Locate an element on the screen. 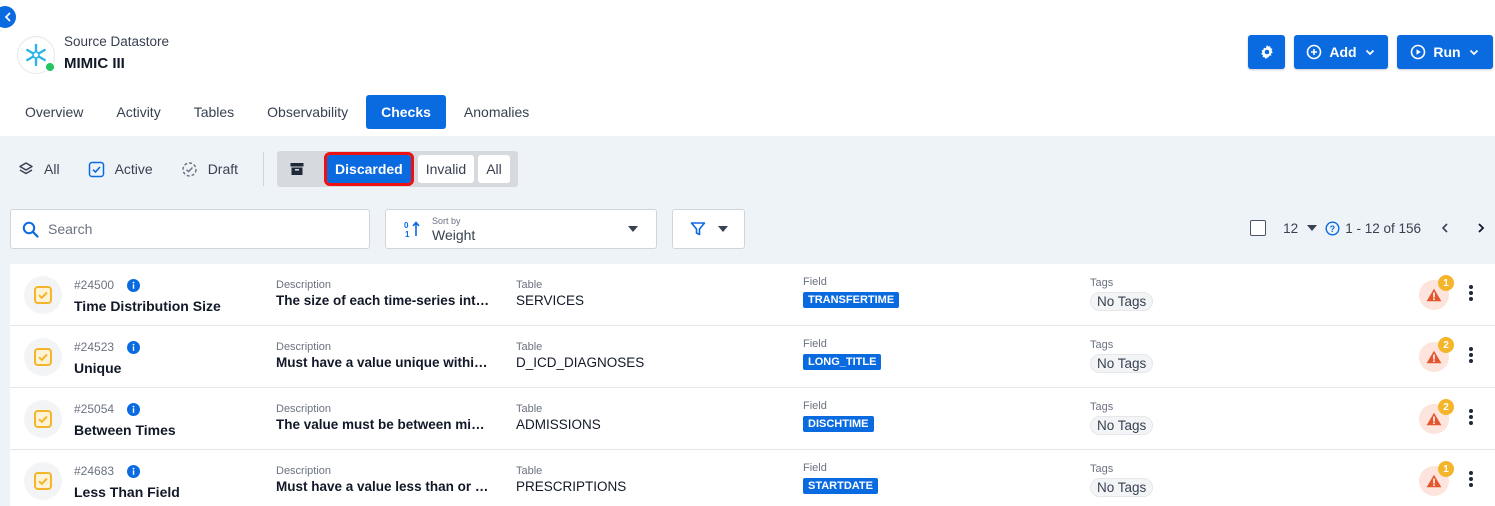  sort-label: Sort by is located at coordinates (446, 220).